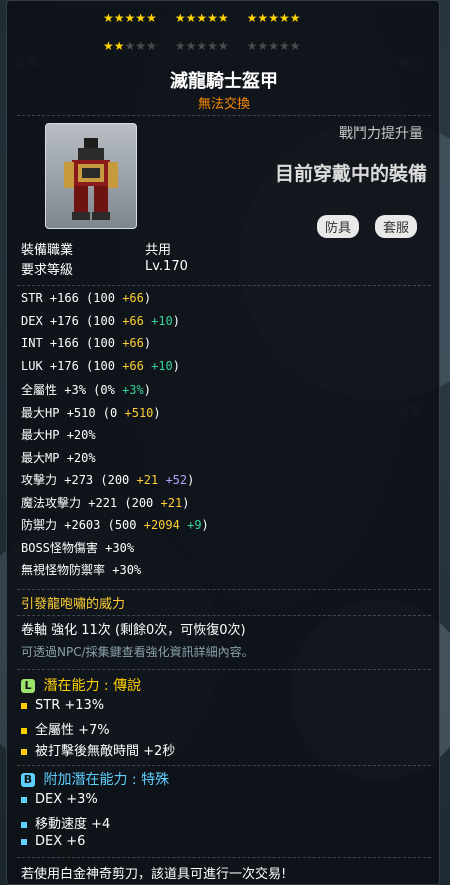 This screenshot has width=450, height=885. Describe the element at coordinates (223, 104) in the screenshot. I see `trade-status: 無法交換` at that location.